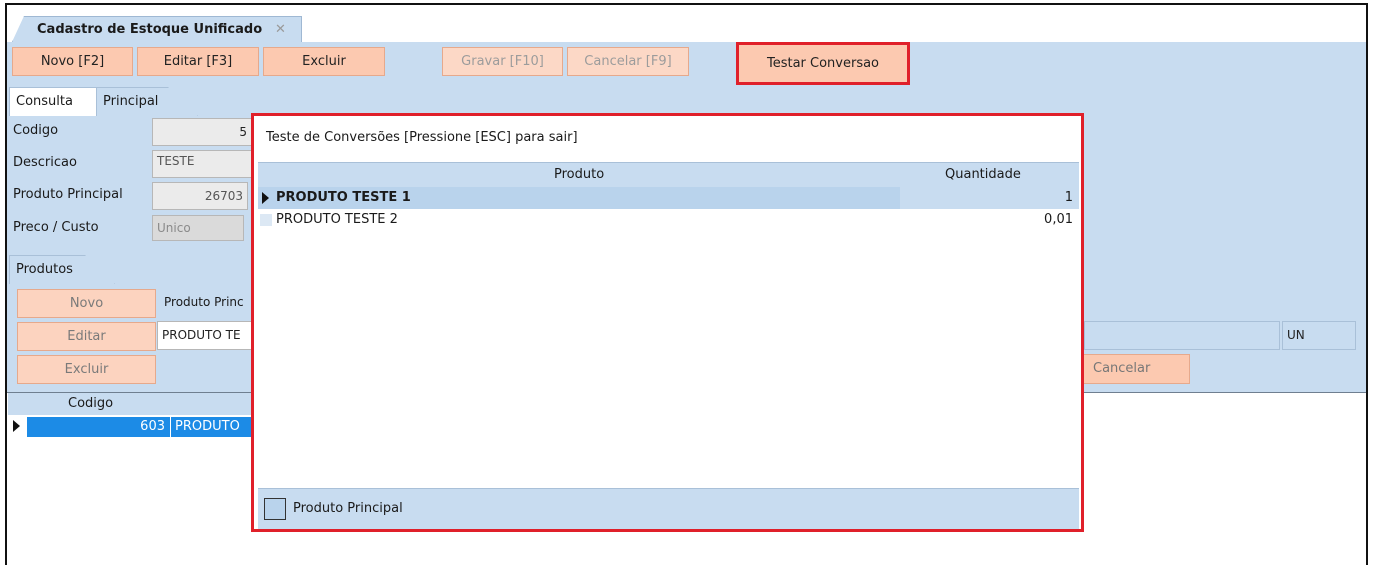 This screenshot has height=568, width=1373. Describe the element at coordinates (202, 132) in the screenshot. I see `codigo-field: 5` at that location.